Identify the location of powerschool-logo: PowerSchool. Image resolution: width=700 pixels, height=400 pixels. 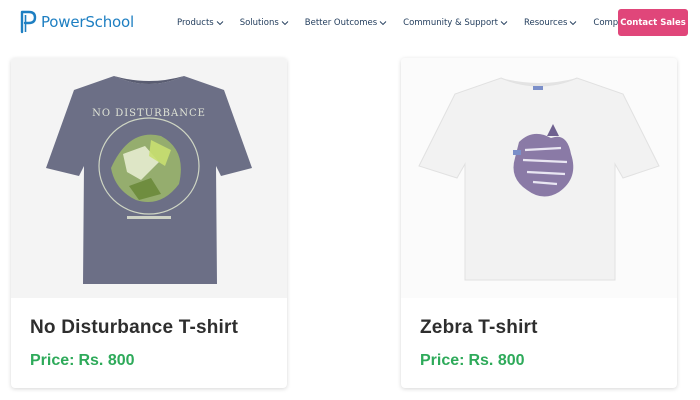
(77, 22).